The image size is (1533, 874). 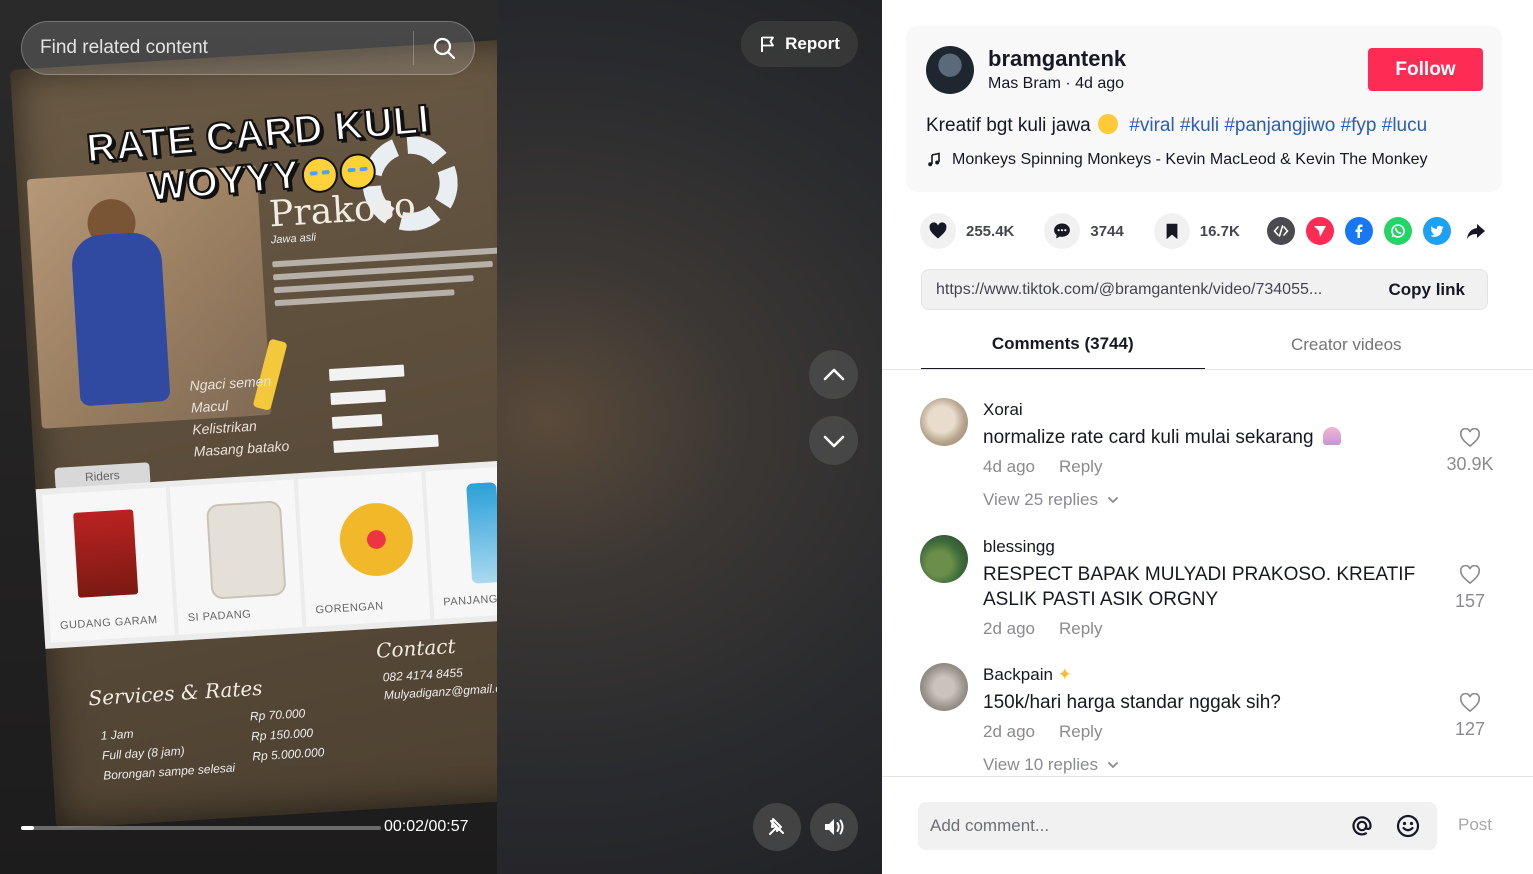 I want to click on facebook-icon, so click(x=1359, y=231).